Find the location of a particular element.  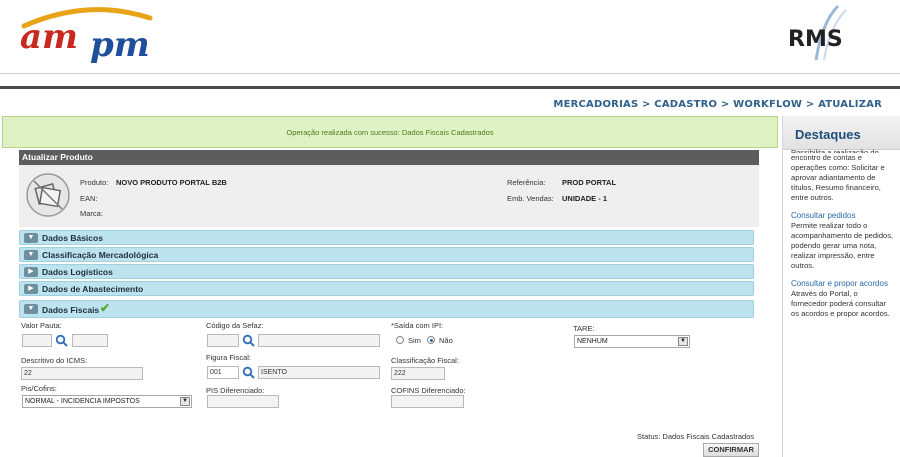

ipi-sim-label: Sim is located at coordinates (414, 340).